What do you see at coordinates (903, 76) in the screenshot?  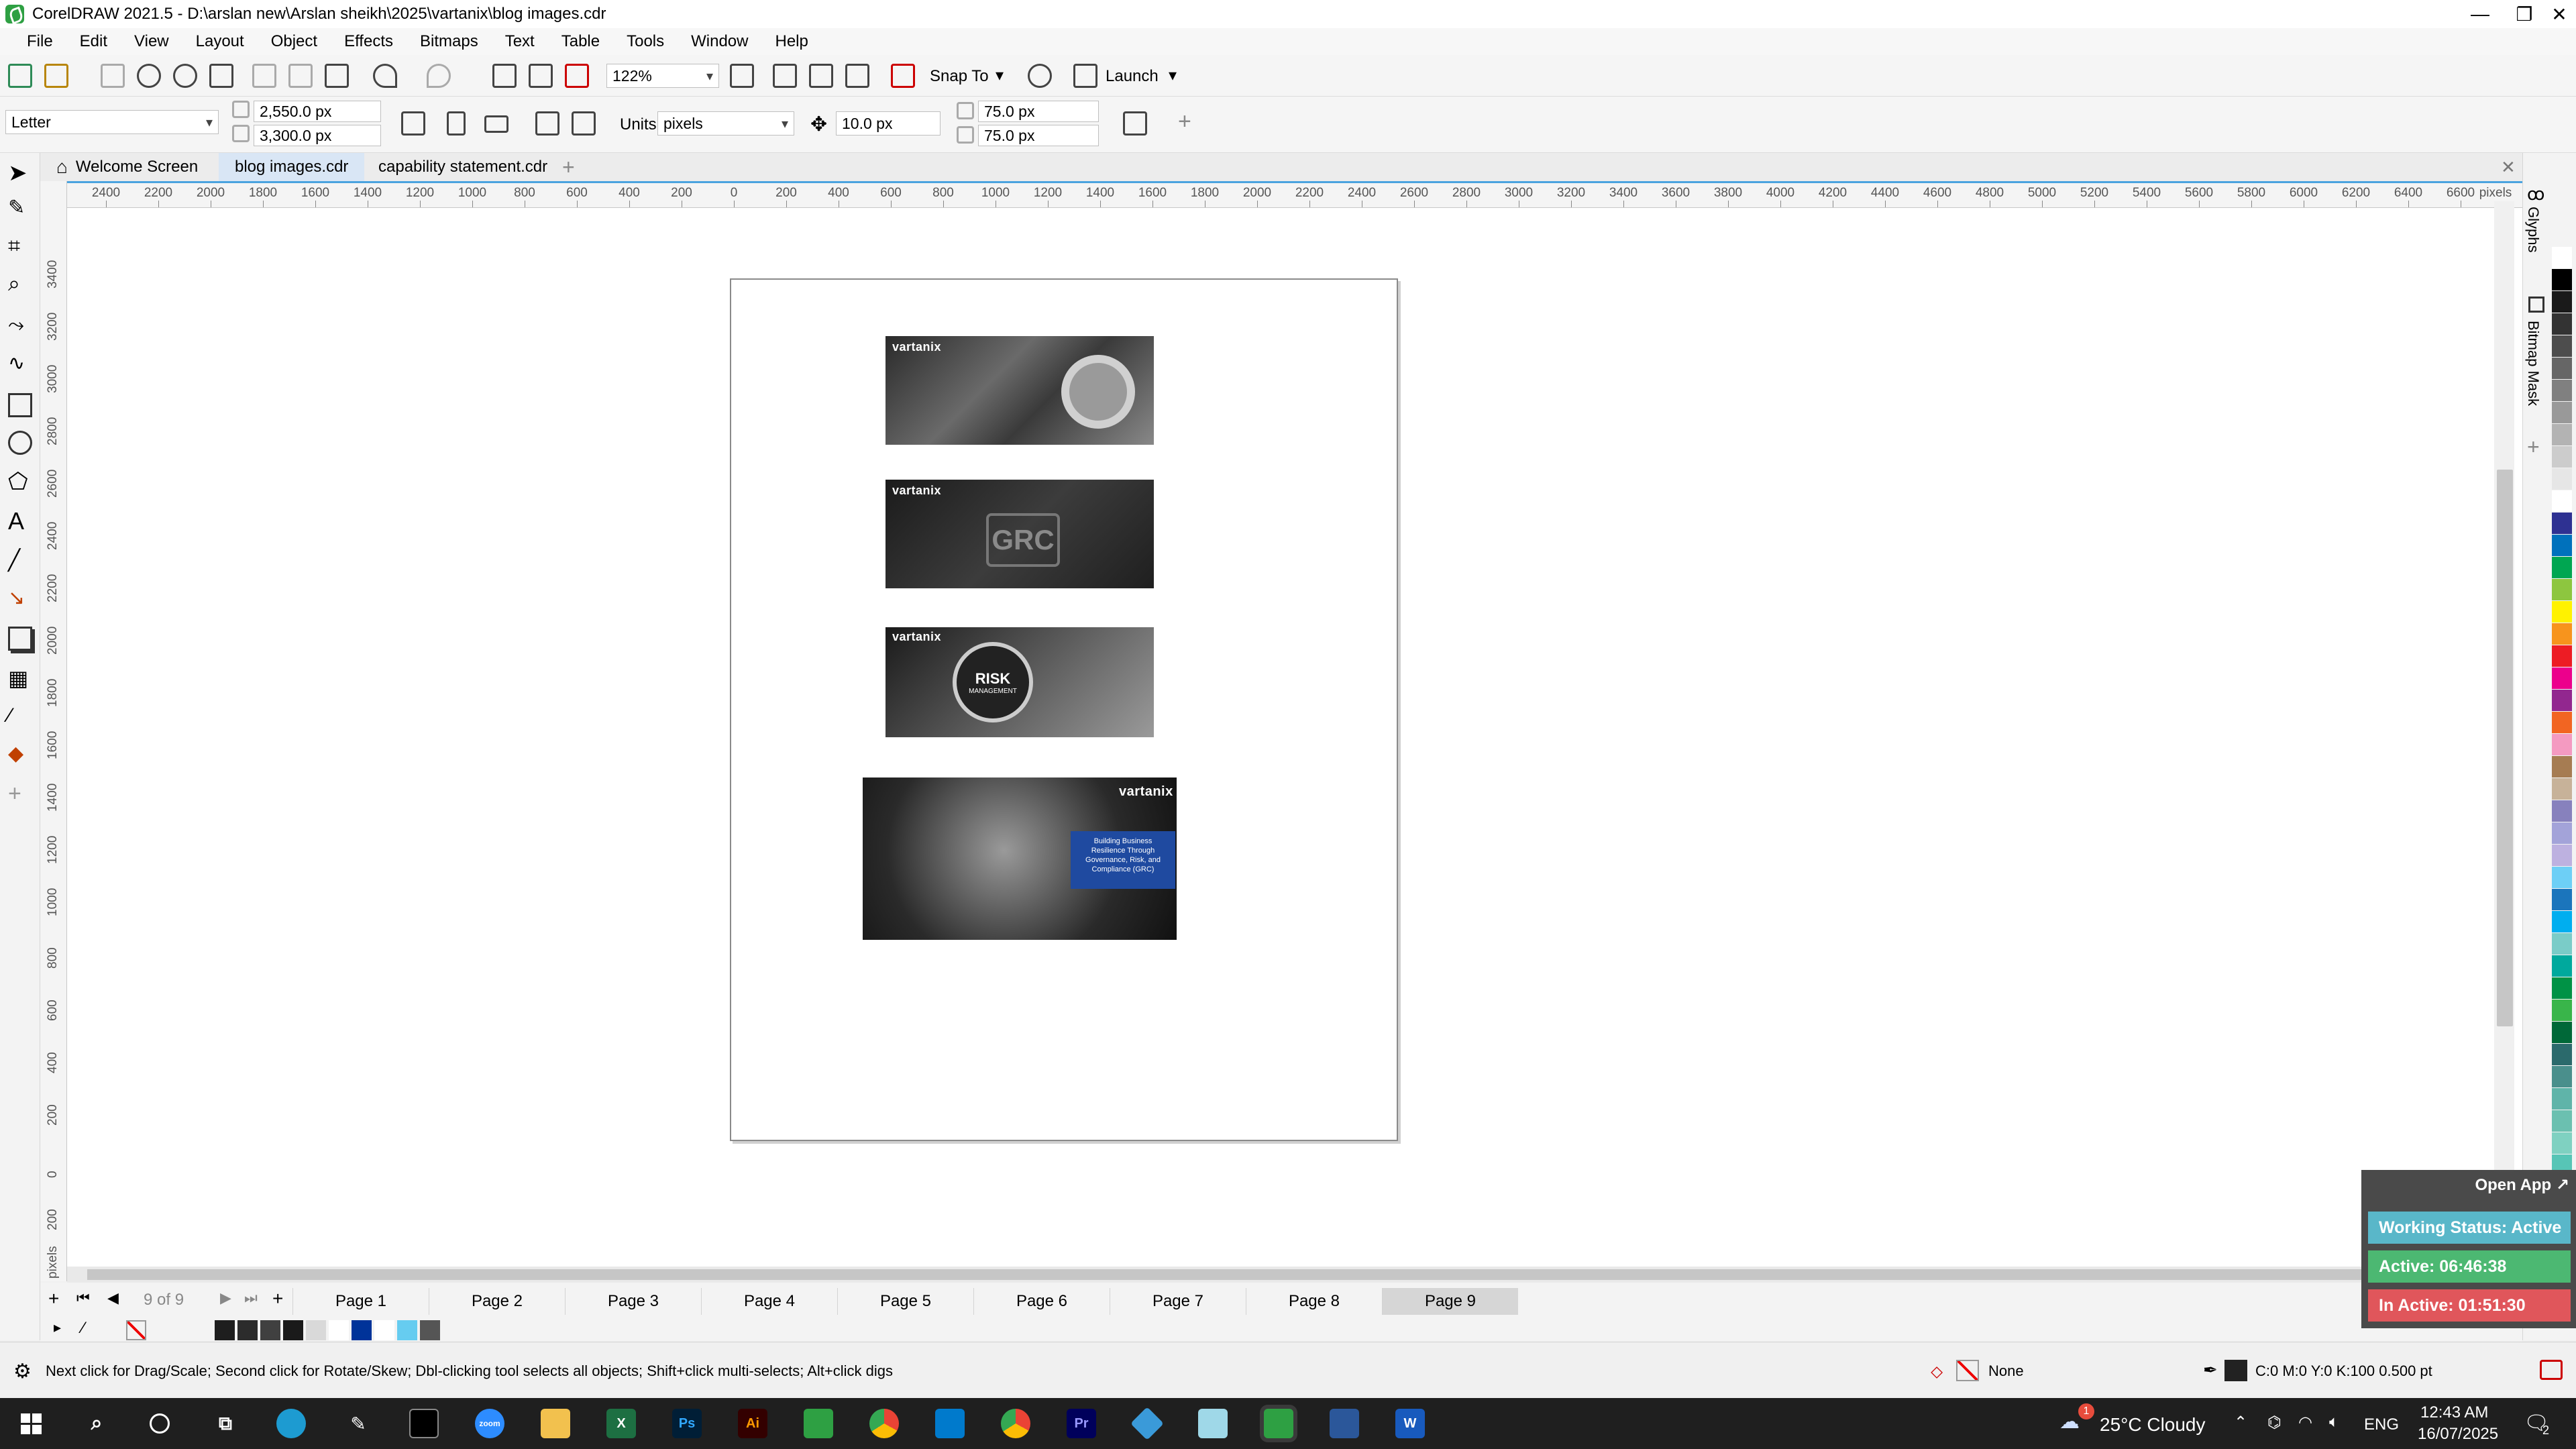 I see `snap-off-icon` at bounding box center [903, 76].